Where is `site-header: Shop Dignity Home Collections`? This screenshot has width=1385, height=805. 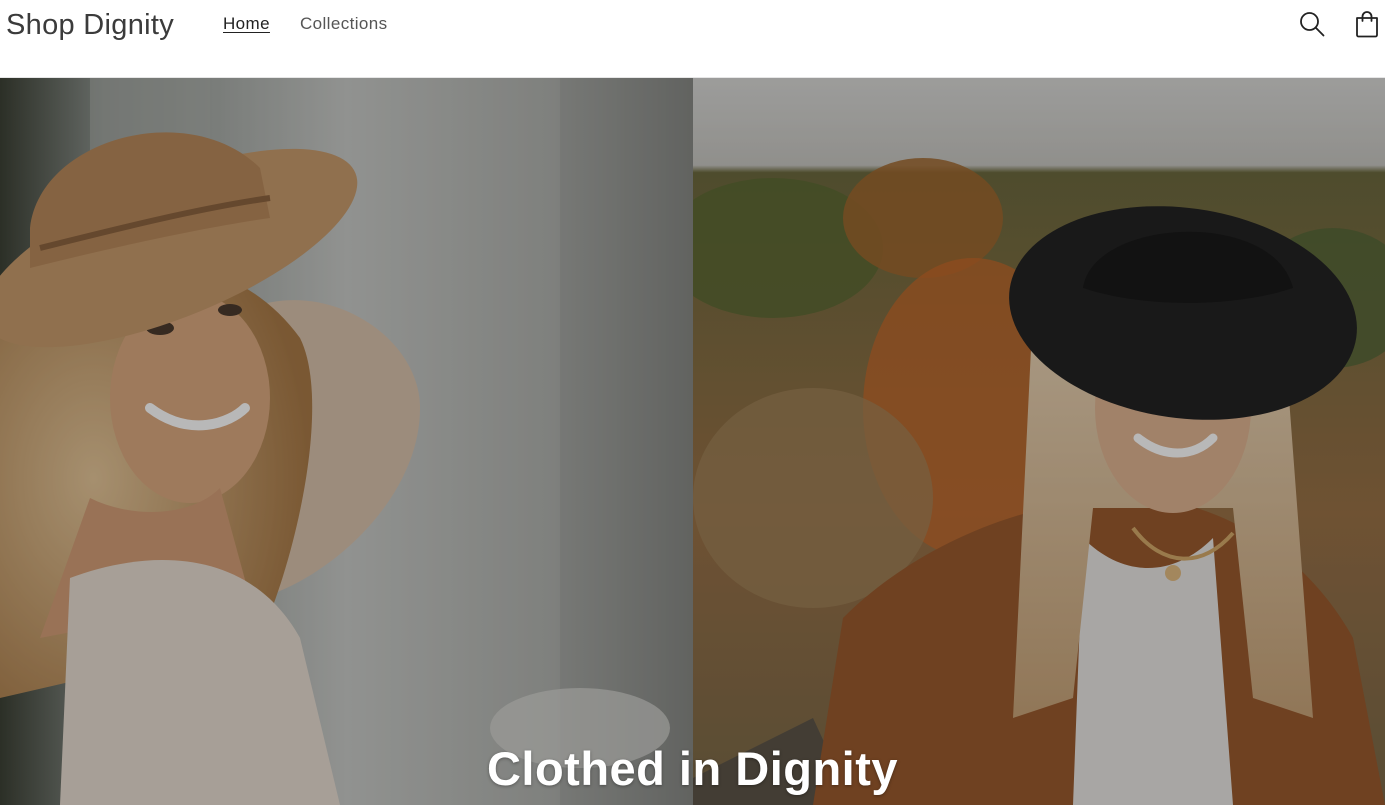 site-header: Shop Dignity Home Collections is located at coordinates (692, 39).